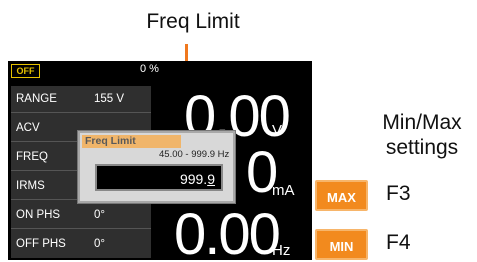  I want to click on max-button: MAX, so click(341, 195).